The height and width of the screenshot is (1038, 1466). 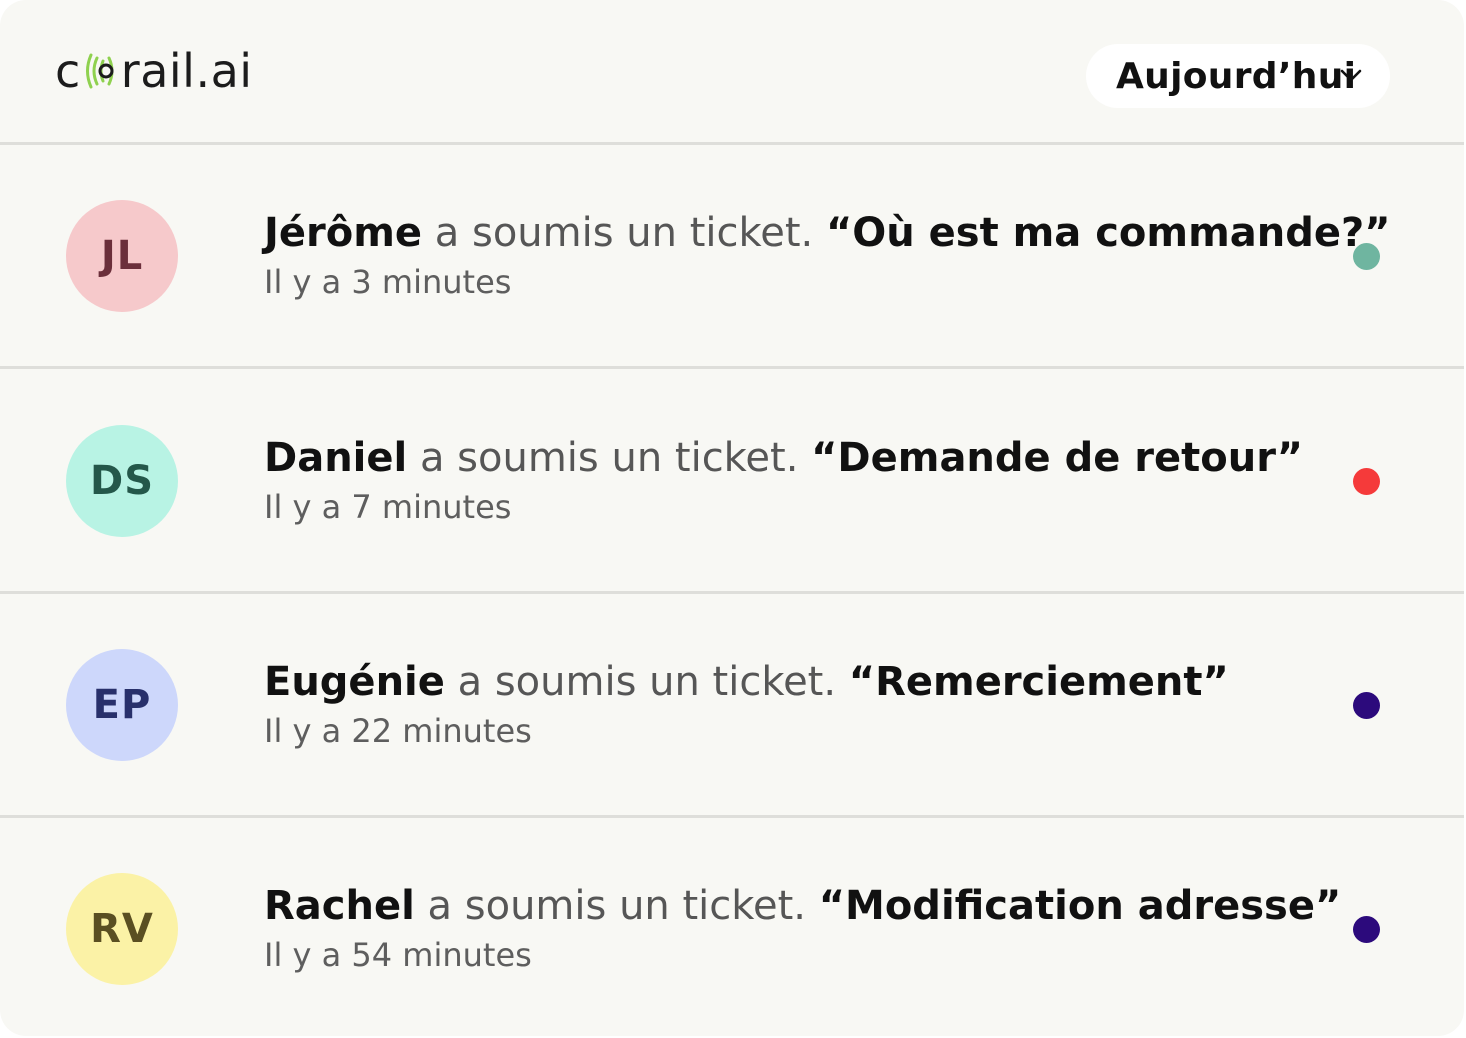 What do you see at coordinates (388, 507) in the screenshot?
I see `ticket-time: Il y a 7 minutes` at bounding box center [388, 507].